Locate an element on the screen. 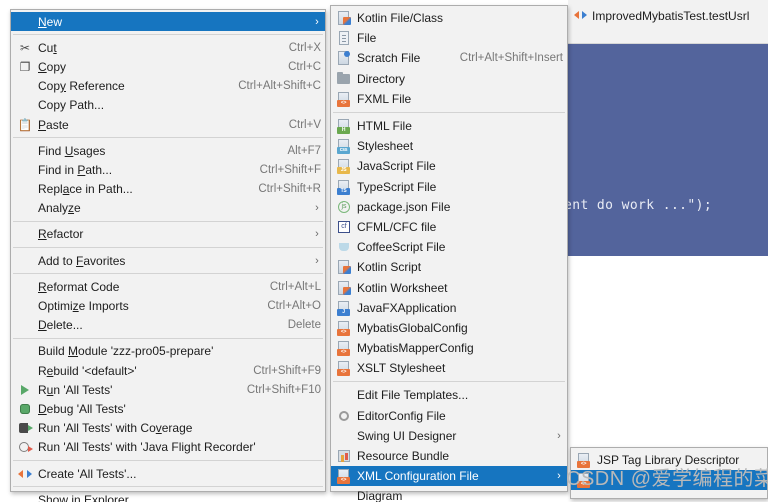 This screenshot has height=502, width=768. menu-item-label: Find Usages is located at coordinates (72, 150).